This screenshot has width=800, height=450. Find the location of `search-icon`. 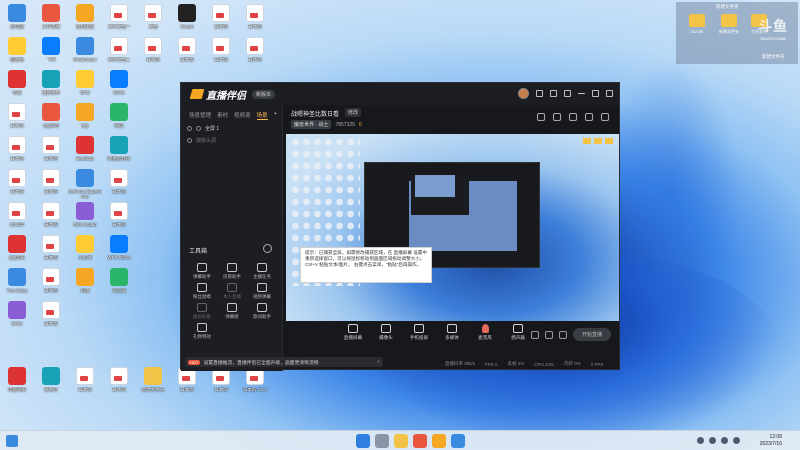

search-icon is located at coordinates (382, 441).